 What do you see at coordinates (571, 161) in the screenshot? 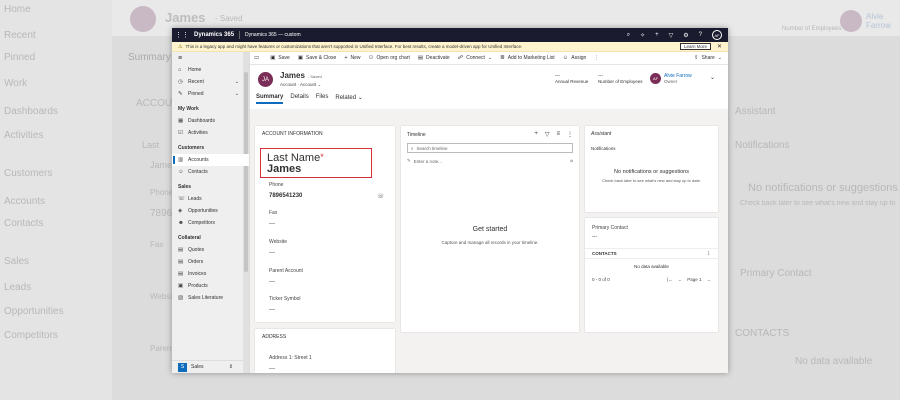
I see `attachment-icon: ⌀` at bounding box center [571, 161].